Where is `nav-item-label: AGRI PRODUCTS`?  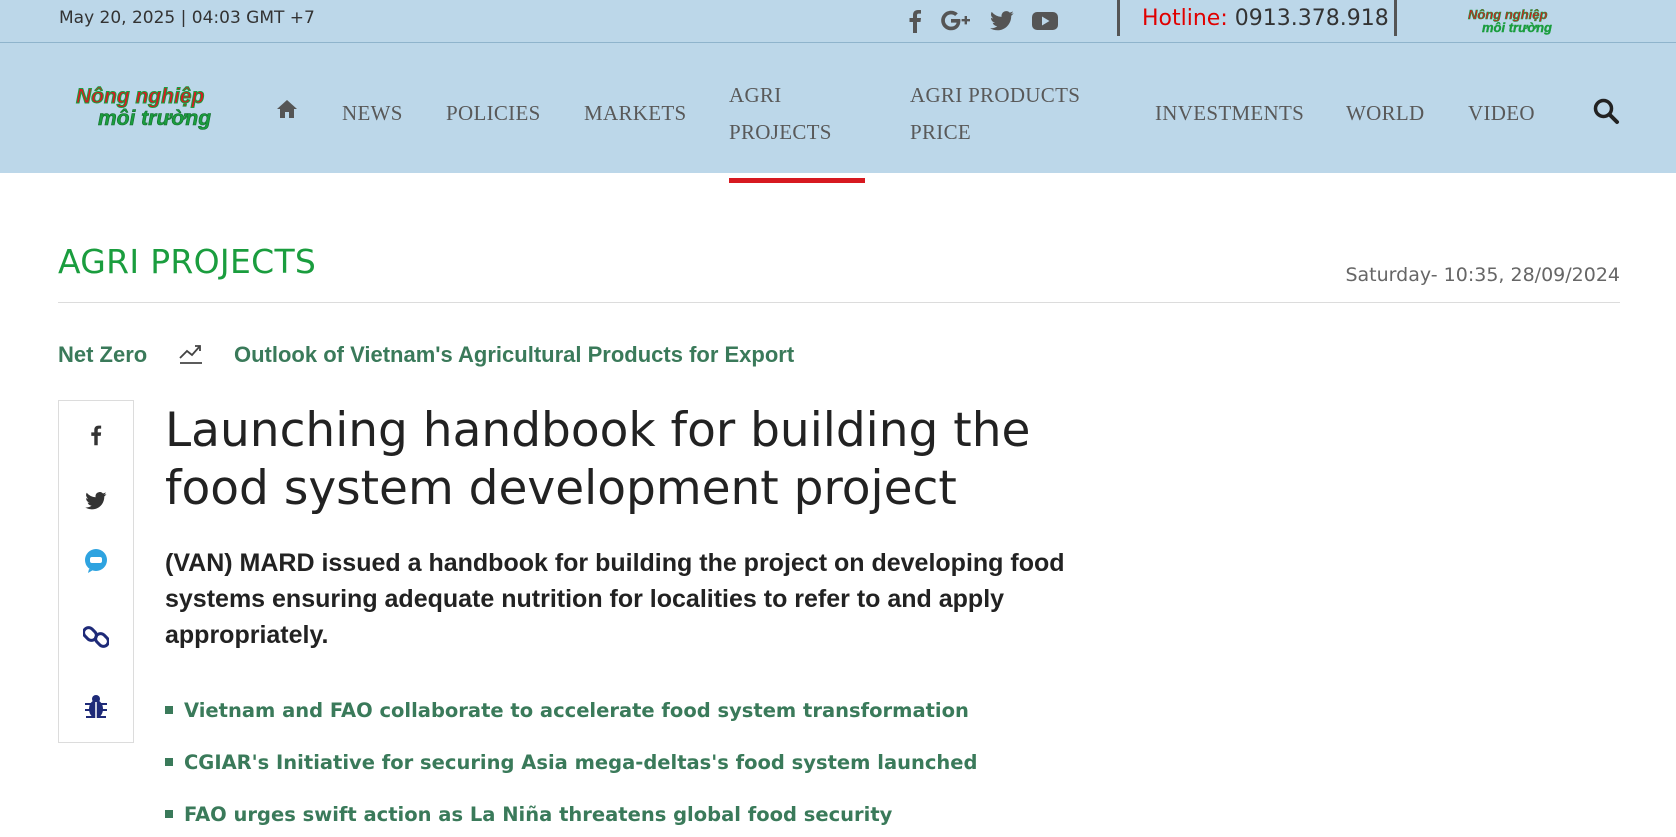 nav-item-label: AGRI PRODUCTS is located at coordinates (995, 95).